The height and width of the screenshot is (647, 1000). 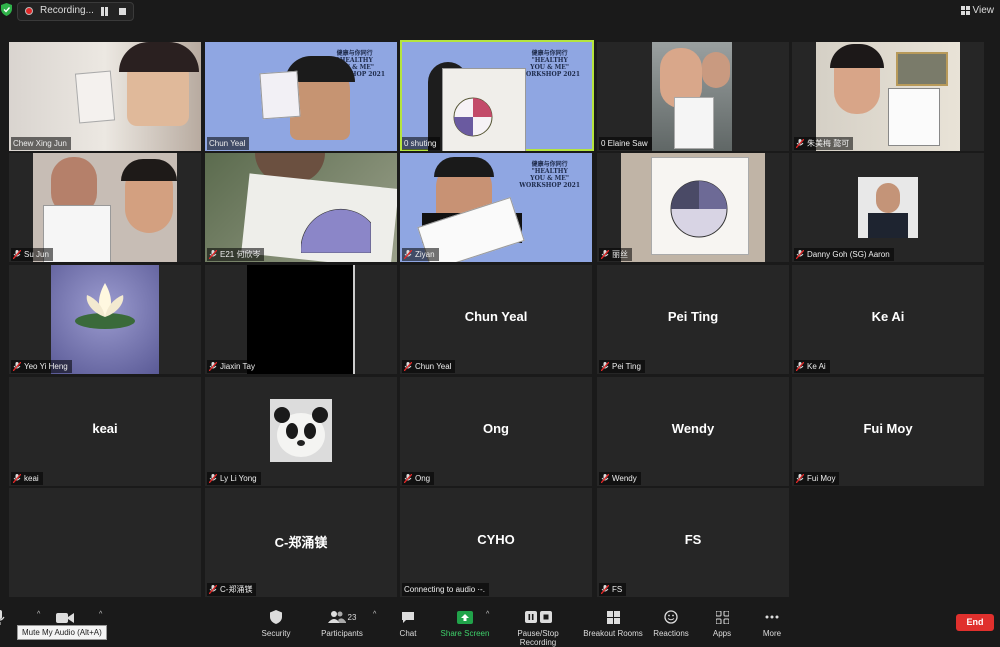 I want to click on participant-display-name: Ong, so click(x=496, y=428).